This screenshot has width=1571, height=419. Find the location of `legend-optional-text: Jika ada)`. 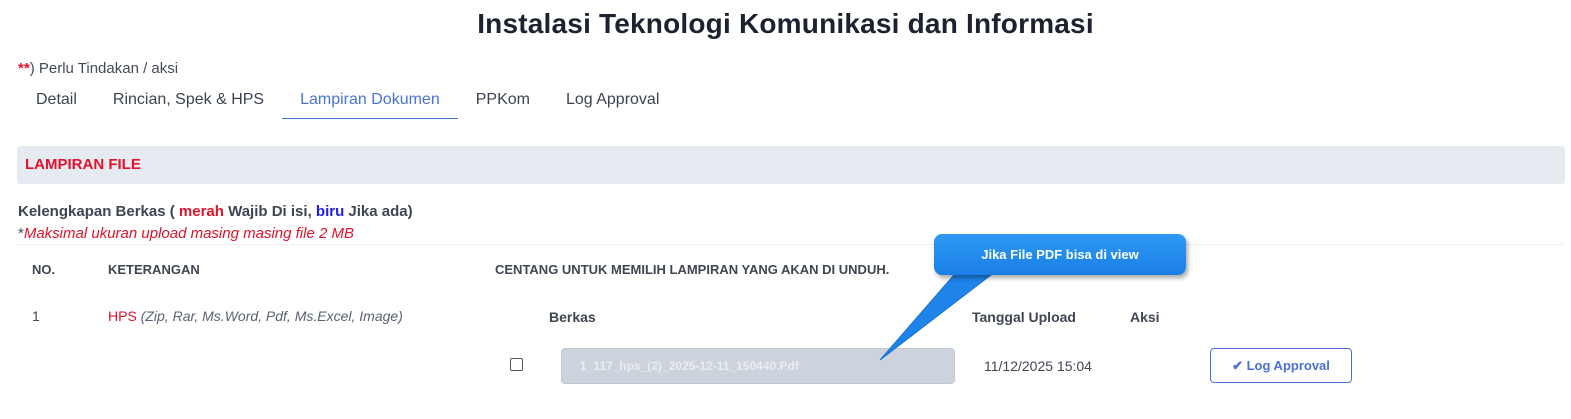

legend-optional-text: Jika ada) is located at coordinates (380, 211).